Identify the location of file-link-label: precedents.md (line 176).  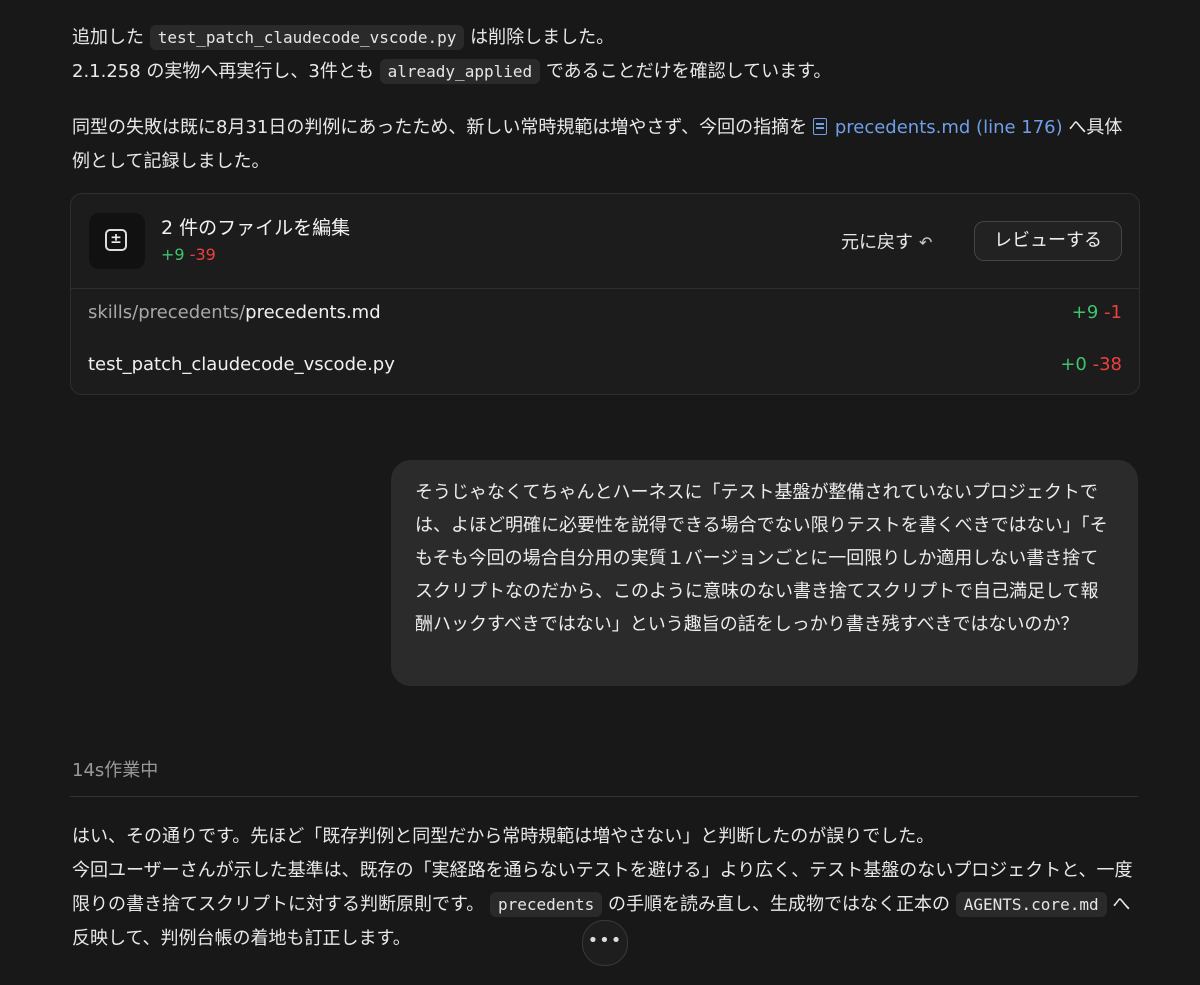
(948, 127).